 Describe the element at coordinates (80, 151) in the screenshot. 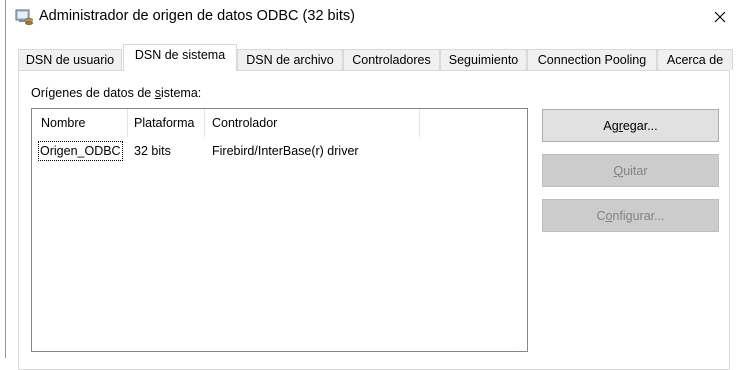

I see `list-item-name: Origen_ODBC` at that location.